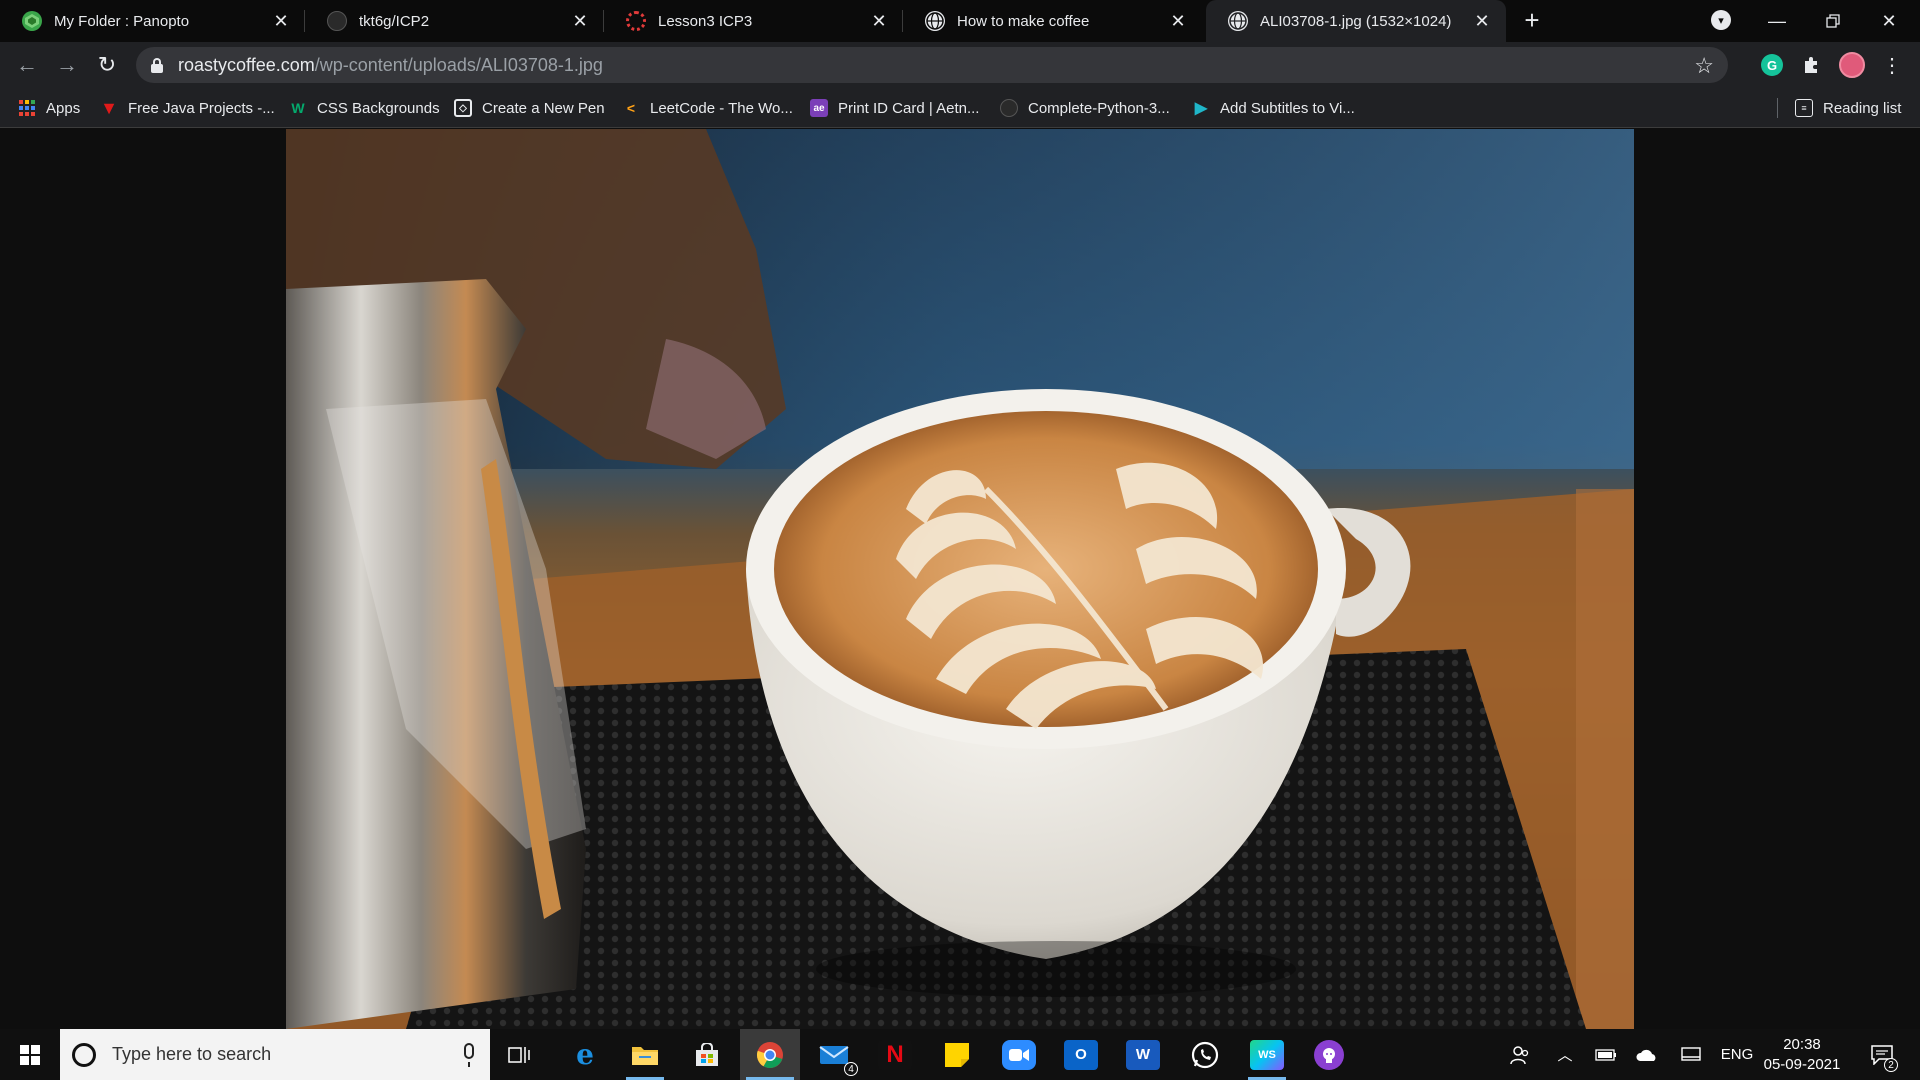 This screenshot has height=1080, width=1920. Describe the element at coordinates (157, 65) in the screenshot. I see `lock-icon` at that location.